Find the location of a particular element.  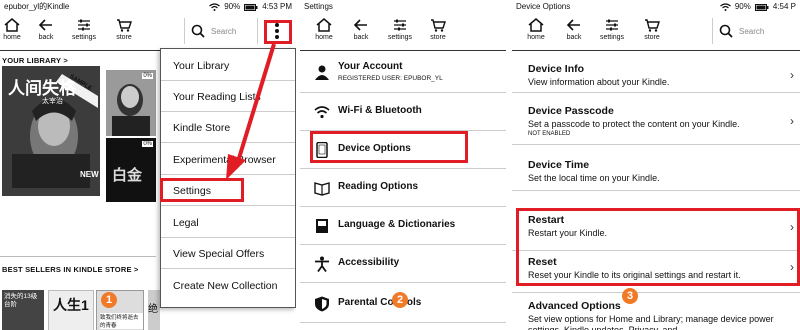

passcode-status: NOT ENABLED is located at coordinates (549, 134).